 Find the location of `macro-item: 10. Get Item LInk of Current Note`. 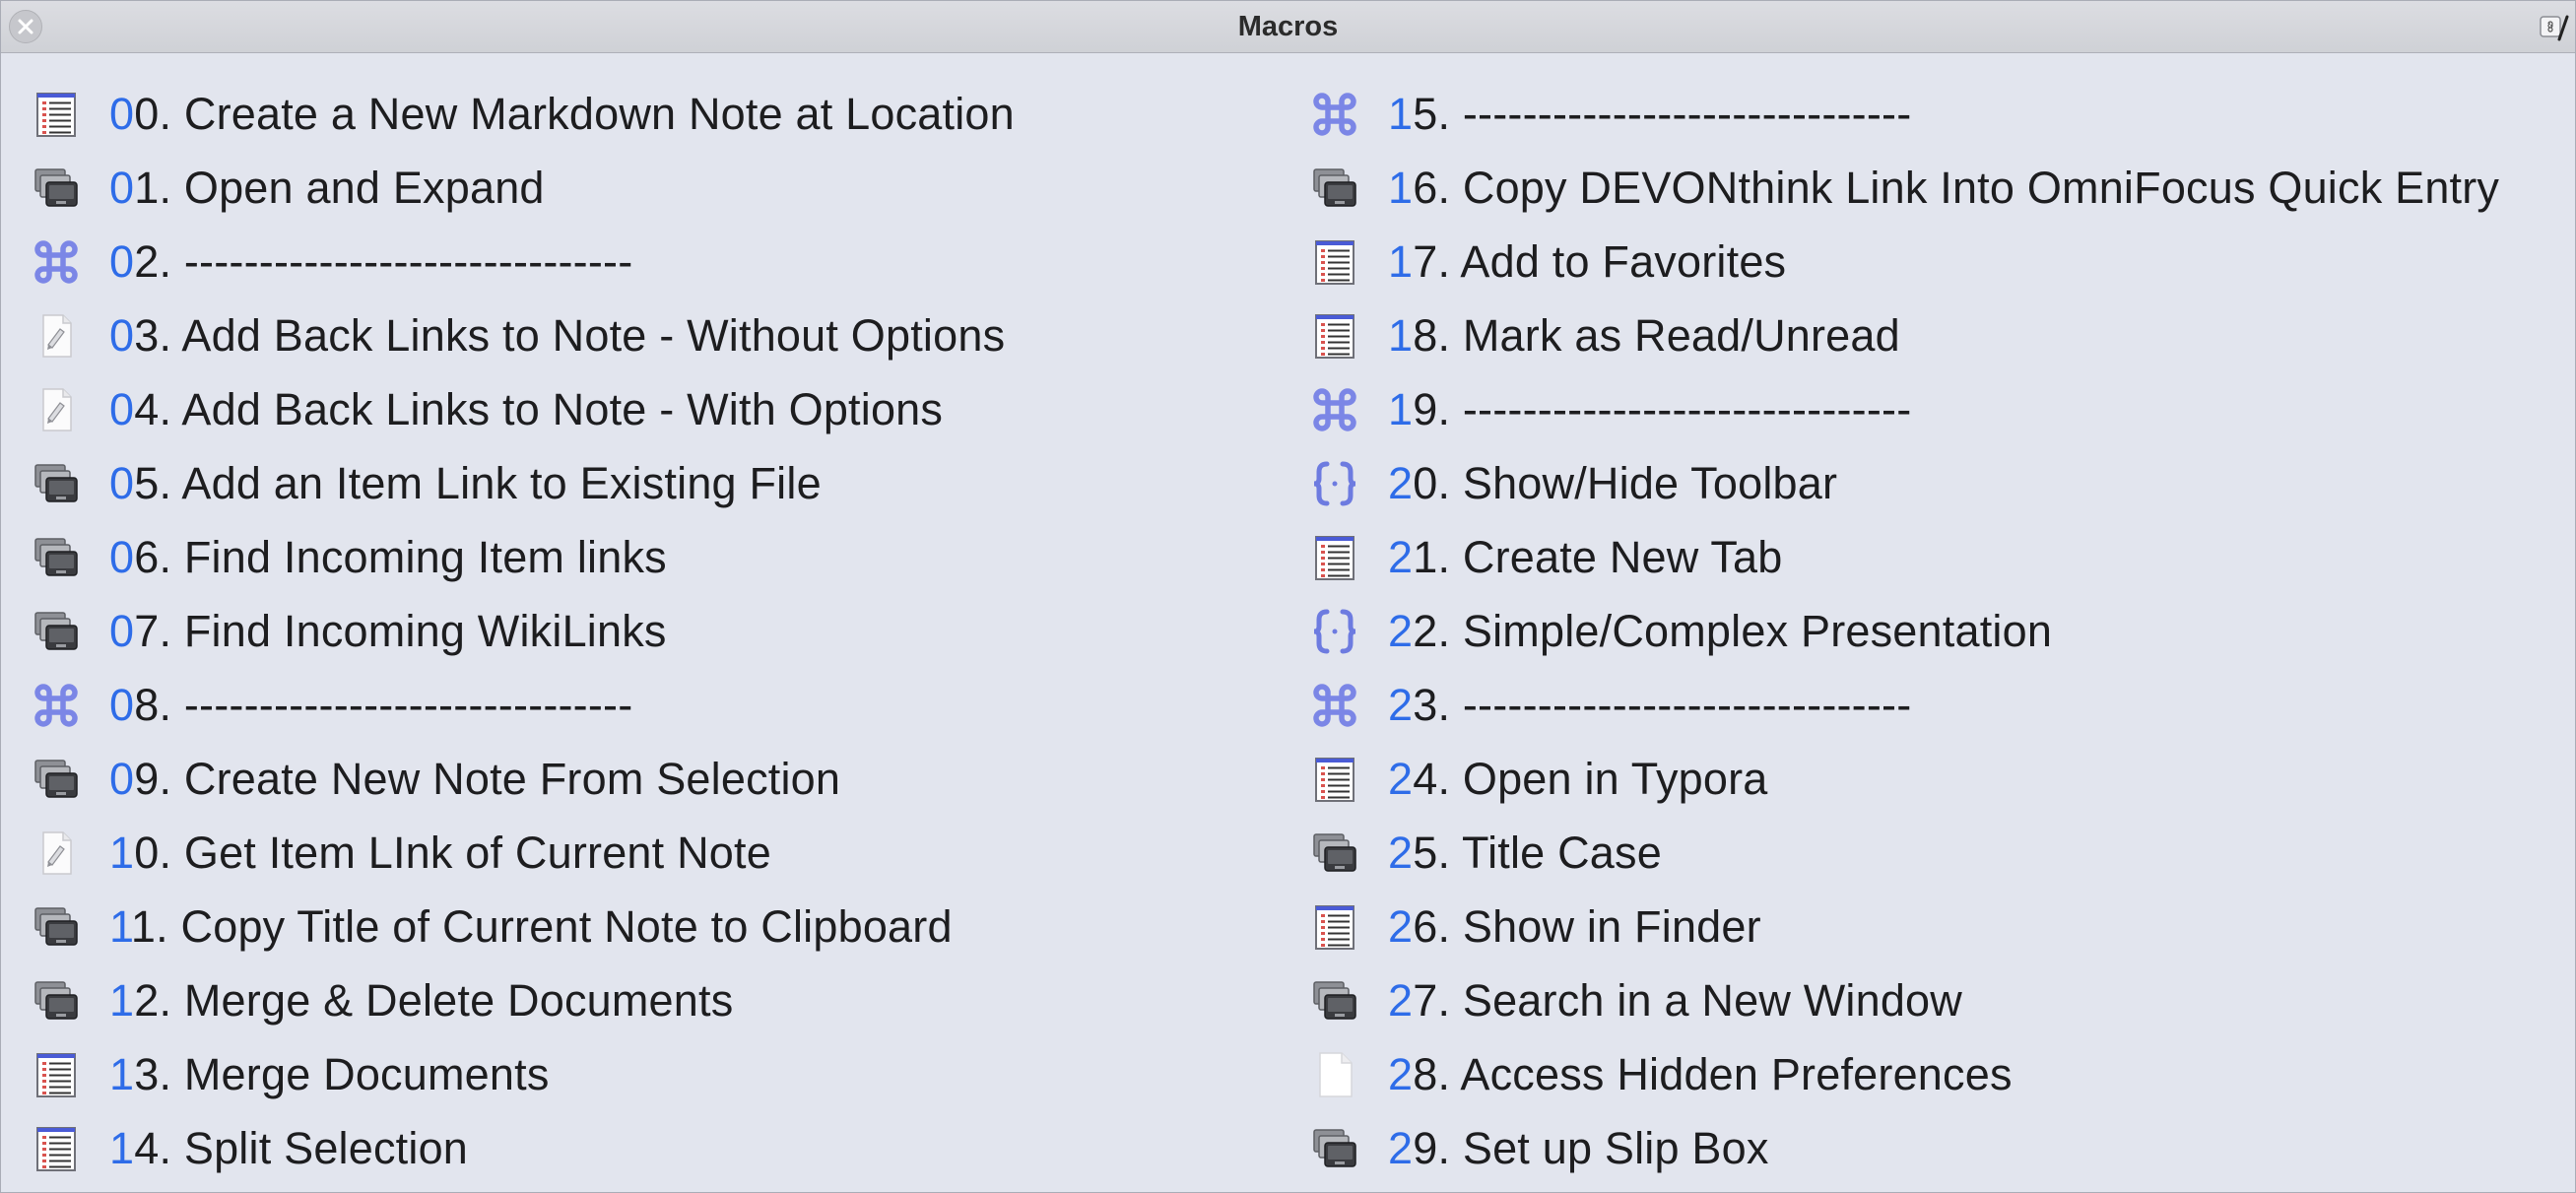

macro-item: 10. Get Item LInk of Current Note is located at coordinates (522, 853).